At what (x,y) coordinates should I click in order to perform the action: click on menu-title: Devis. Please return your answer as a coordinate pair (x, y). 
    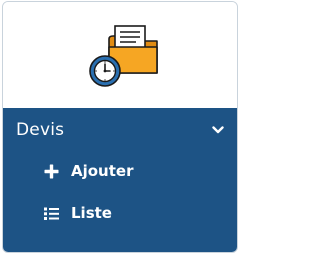
    Looking at the image, I should click on (40, 130).